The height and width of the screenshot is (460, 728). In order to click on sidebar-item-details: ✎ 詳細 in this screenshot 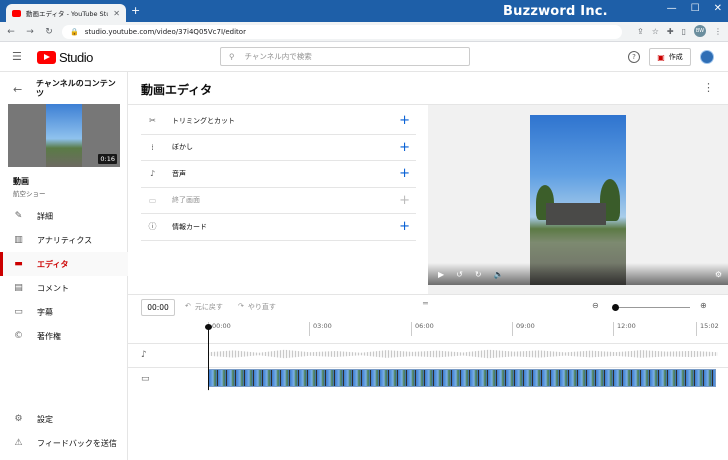, I will do `click(64, 216)`.